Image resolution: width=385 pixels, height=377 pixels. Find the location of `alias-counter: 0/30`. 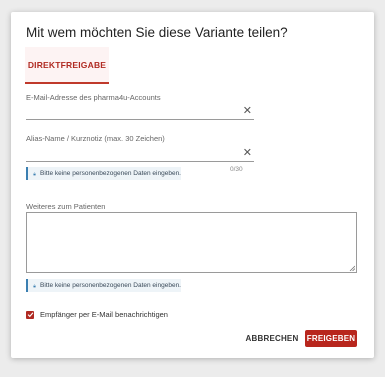

alias-counter: 0/30 is located at coordinates (236, 169).